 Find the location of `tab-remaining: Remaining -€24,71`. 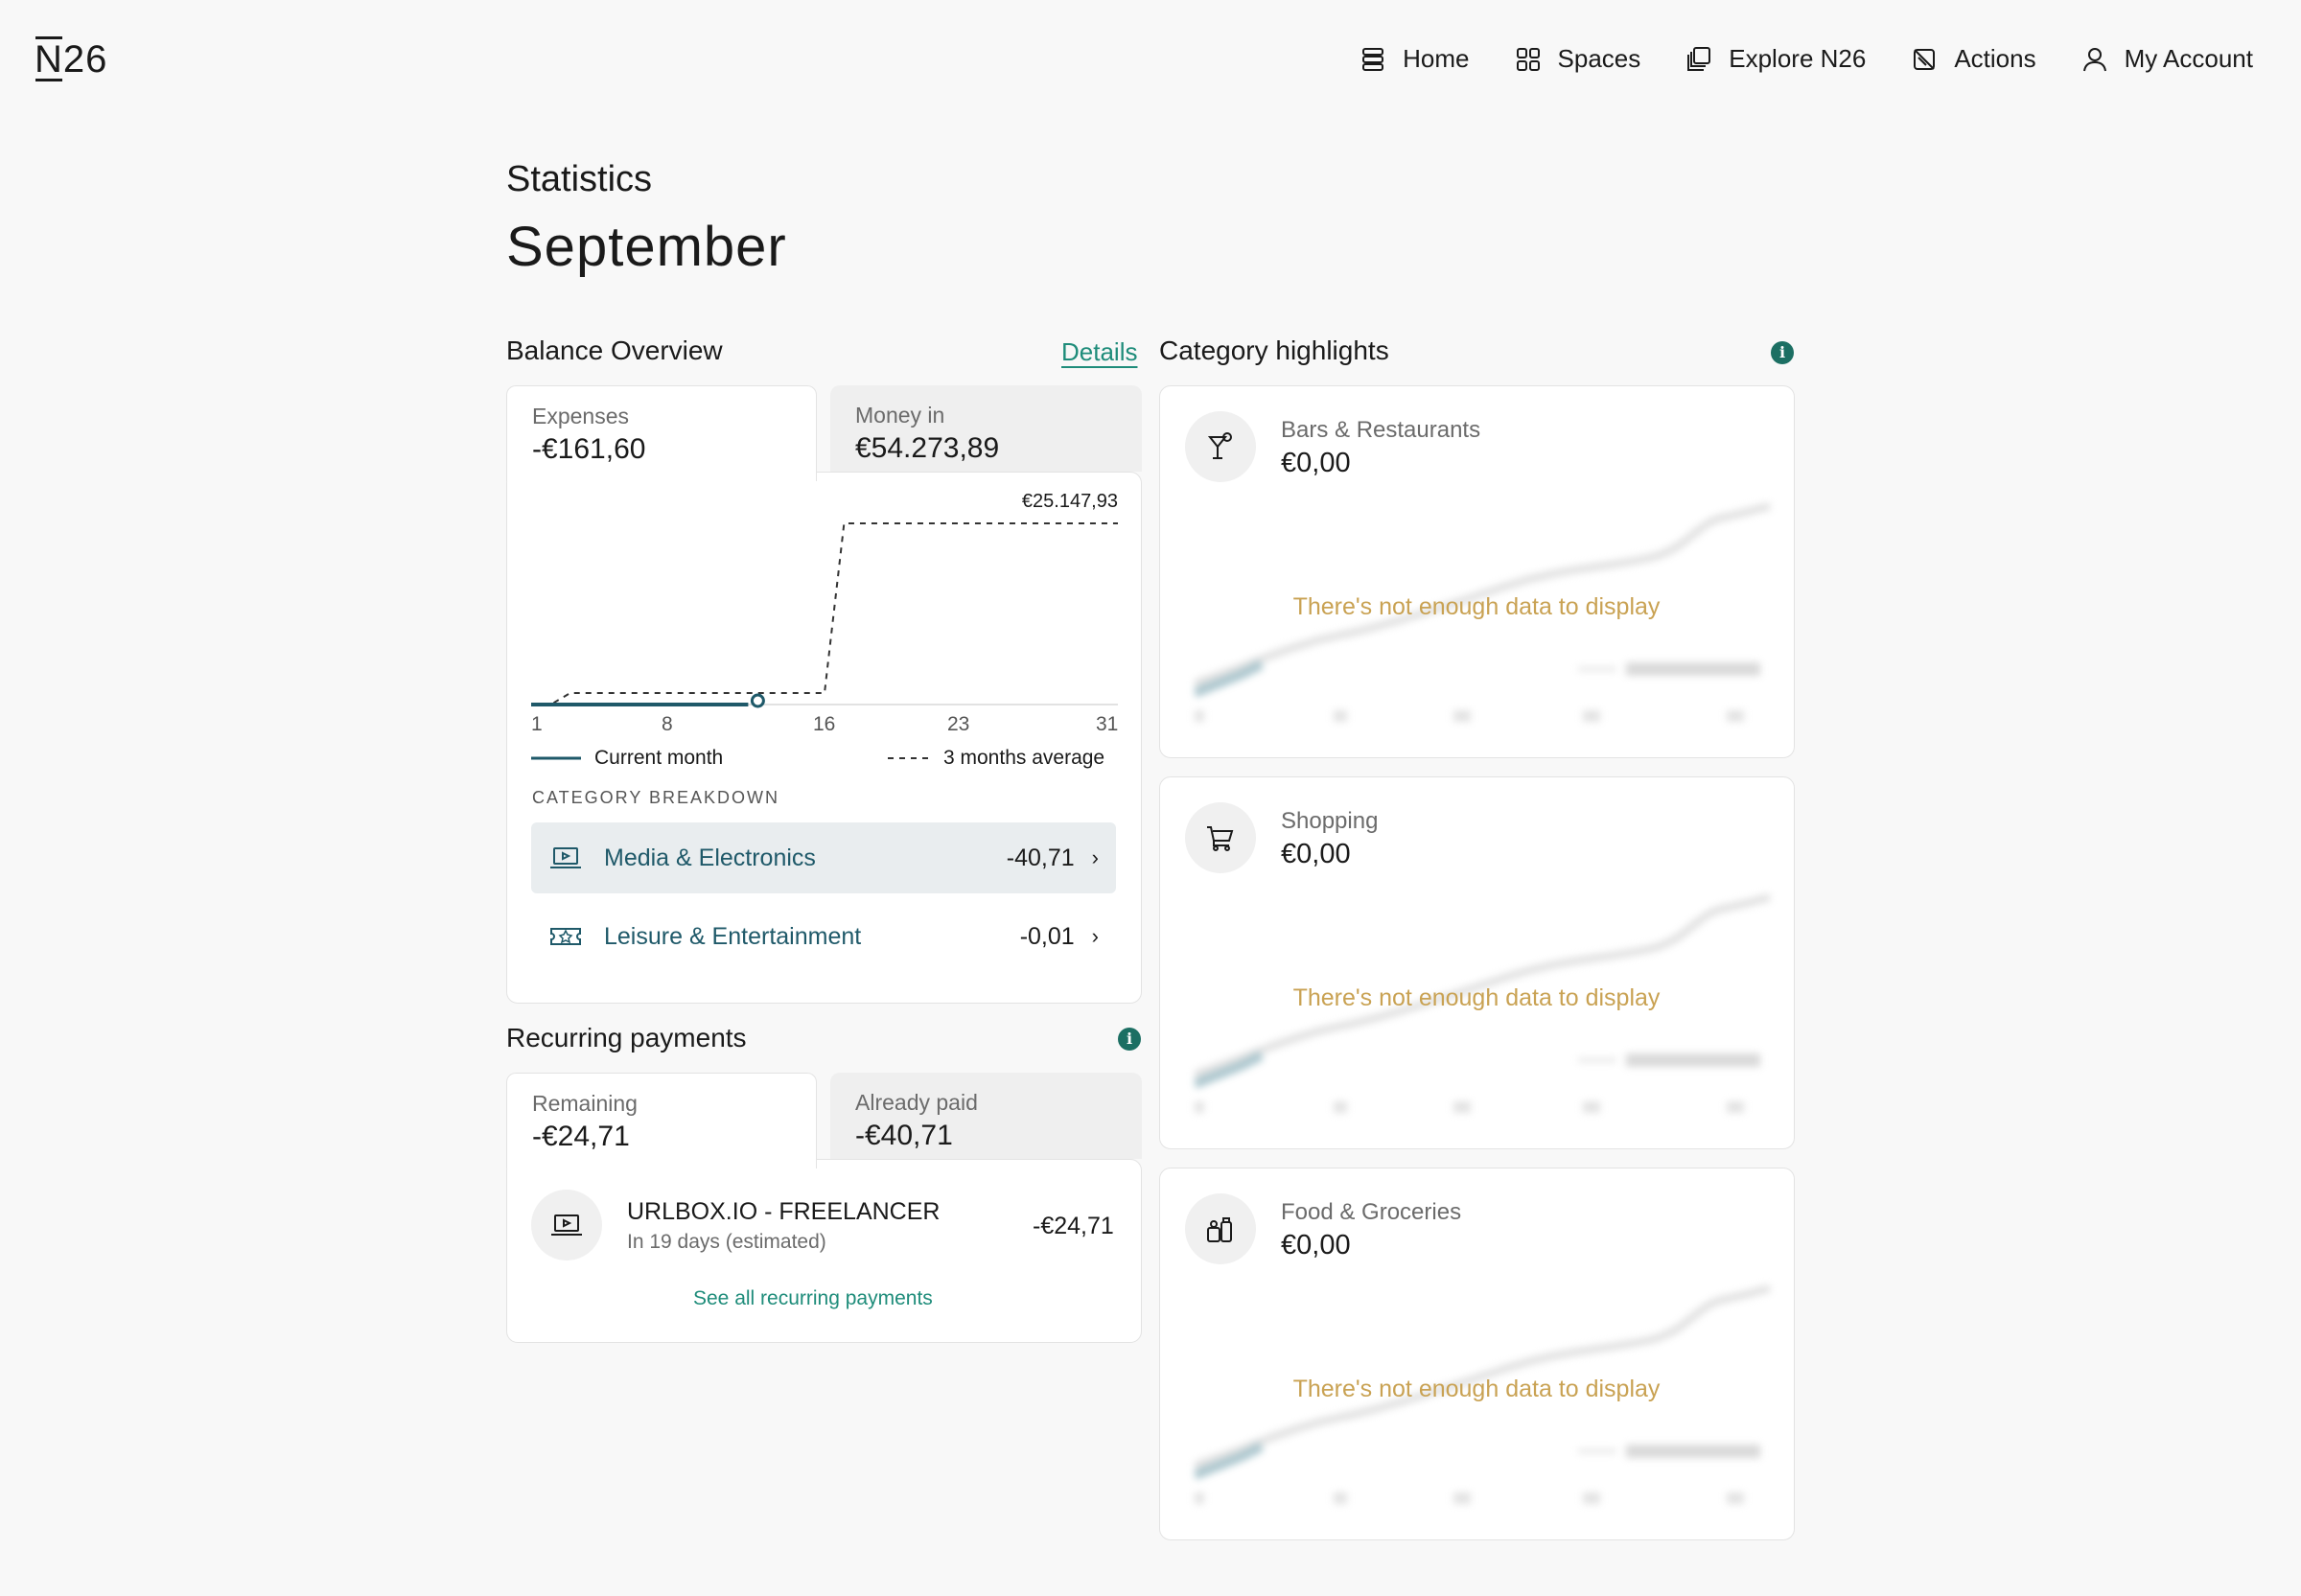

tab-remaining: Remaining -€24,71 is located at coordinates (661, 1120).